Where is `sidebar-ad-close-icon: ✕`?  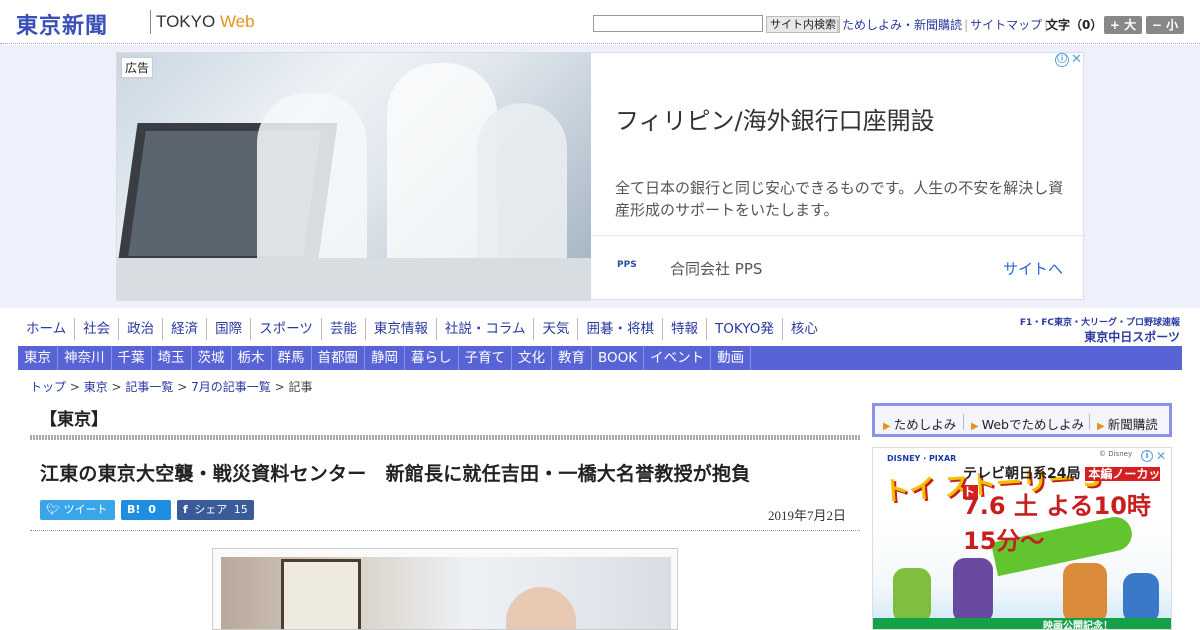 sidebar-ad-close-icon: ✕ is located at coordinates (1161, 456).